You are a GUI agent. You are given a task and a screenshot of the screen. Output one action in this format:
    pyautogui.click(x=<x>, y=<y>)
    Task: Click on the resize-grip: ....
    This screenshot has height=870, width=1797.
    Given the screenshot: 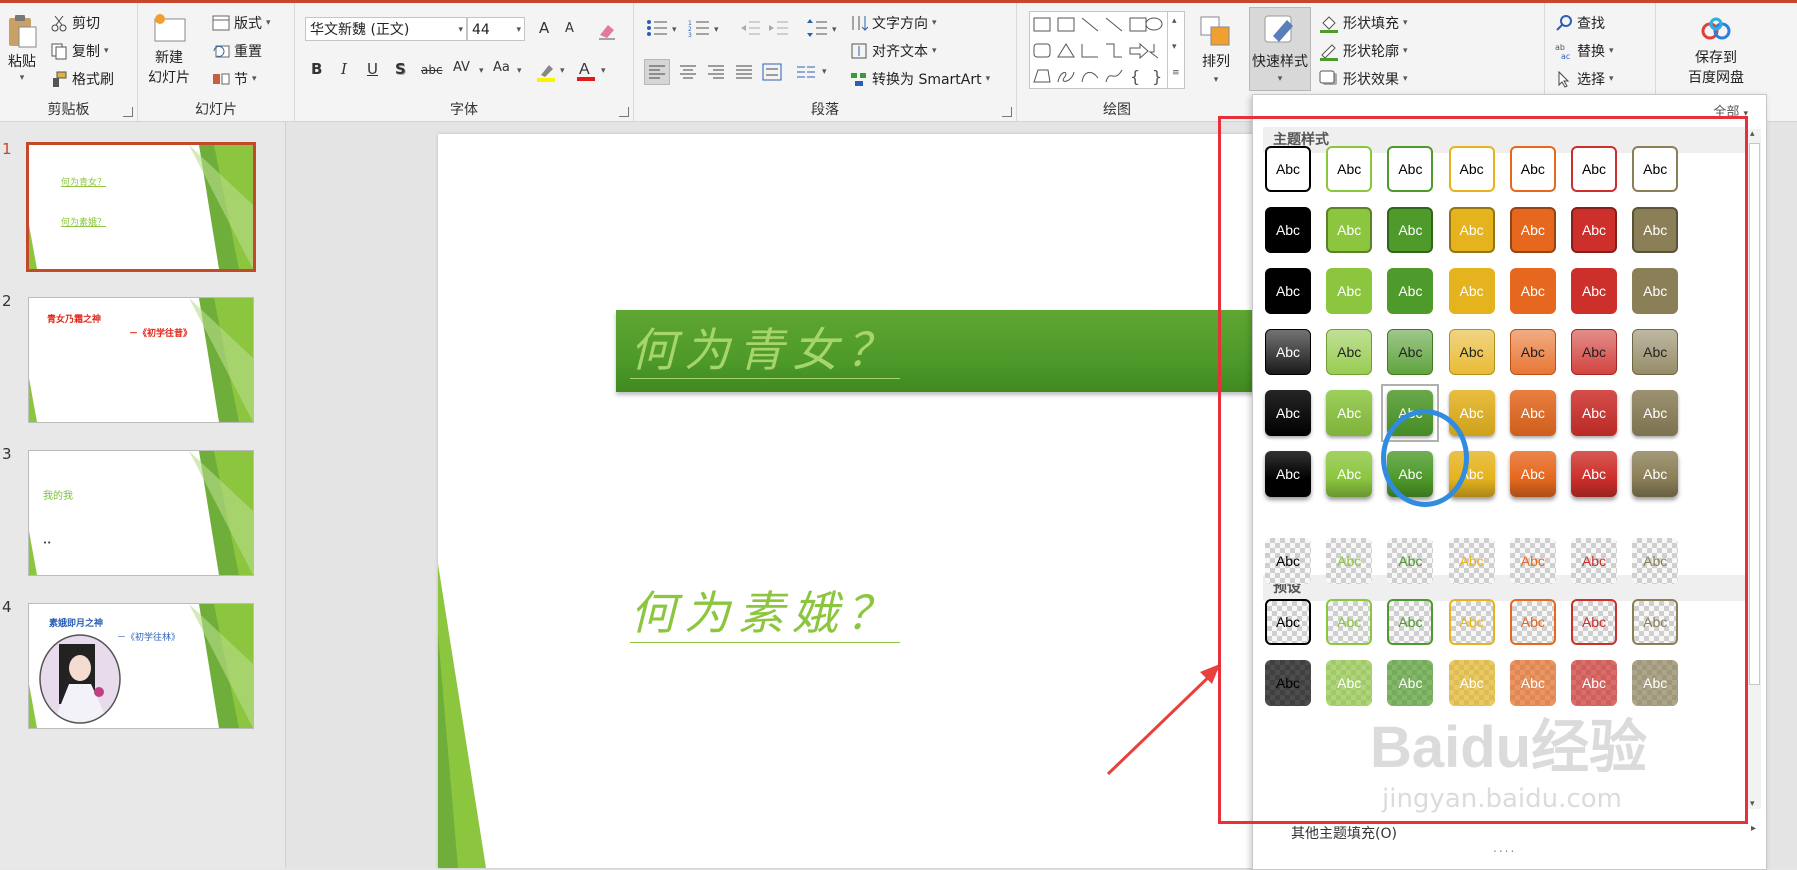 What is the action you would take?
    pyautogui.click(x=1504, y=848)
    